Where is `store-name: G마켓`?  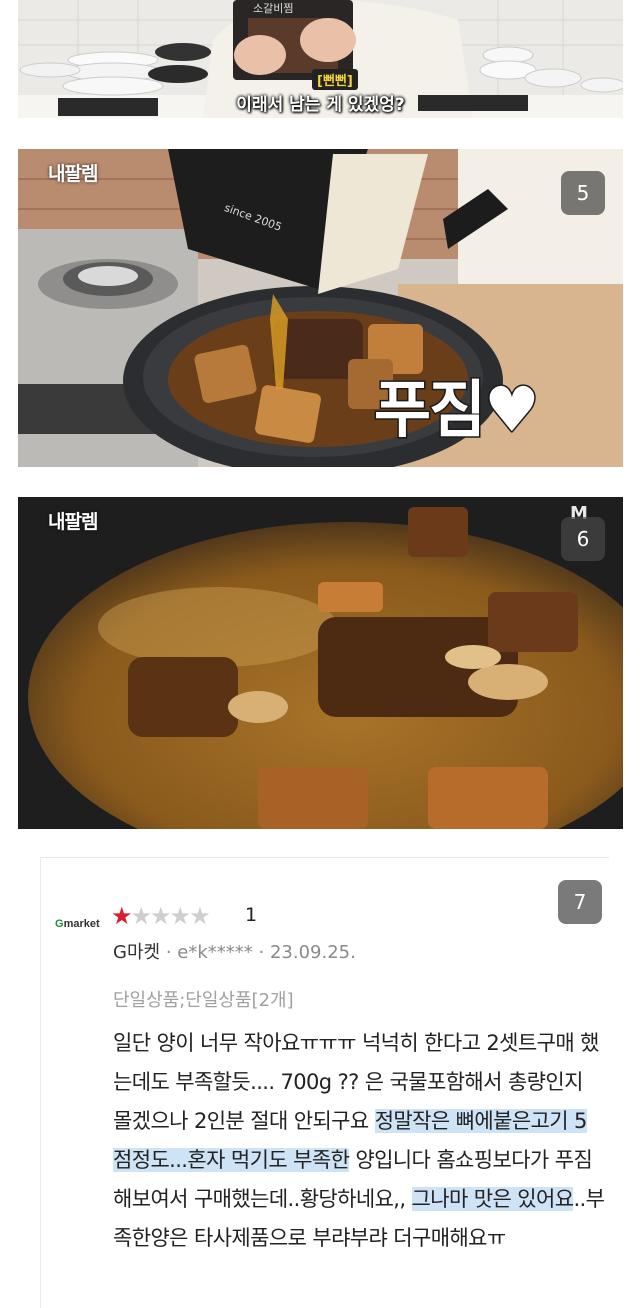
store-name: G마켓 is located at coordinates (137, 952).